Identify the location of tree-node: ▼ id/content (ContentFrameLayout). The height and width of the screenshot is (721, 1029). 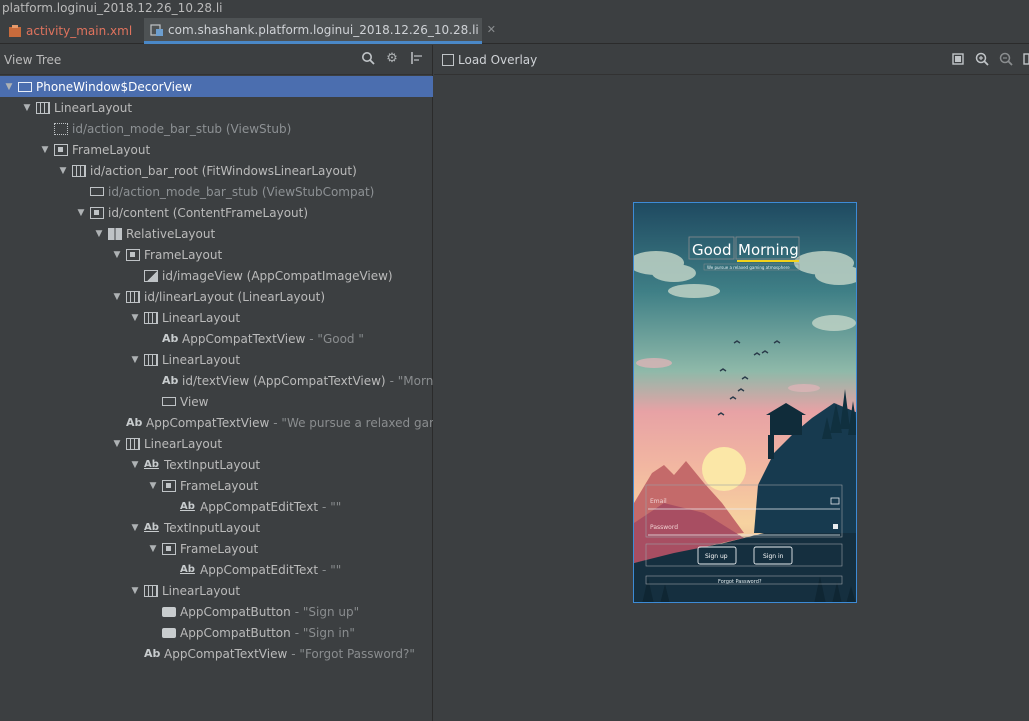
(216, 212).